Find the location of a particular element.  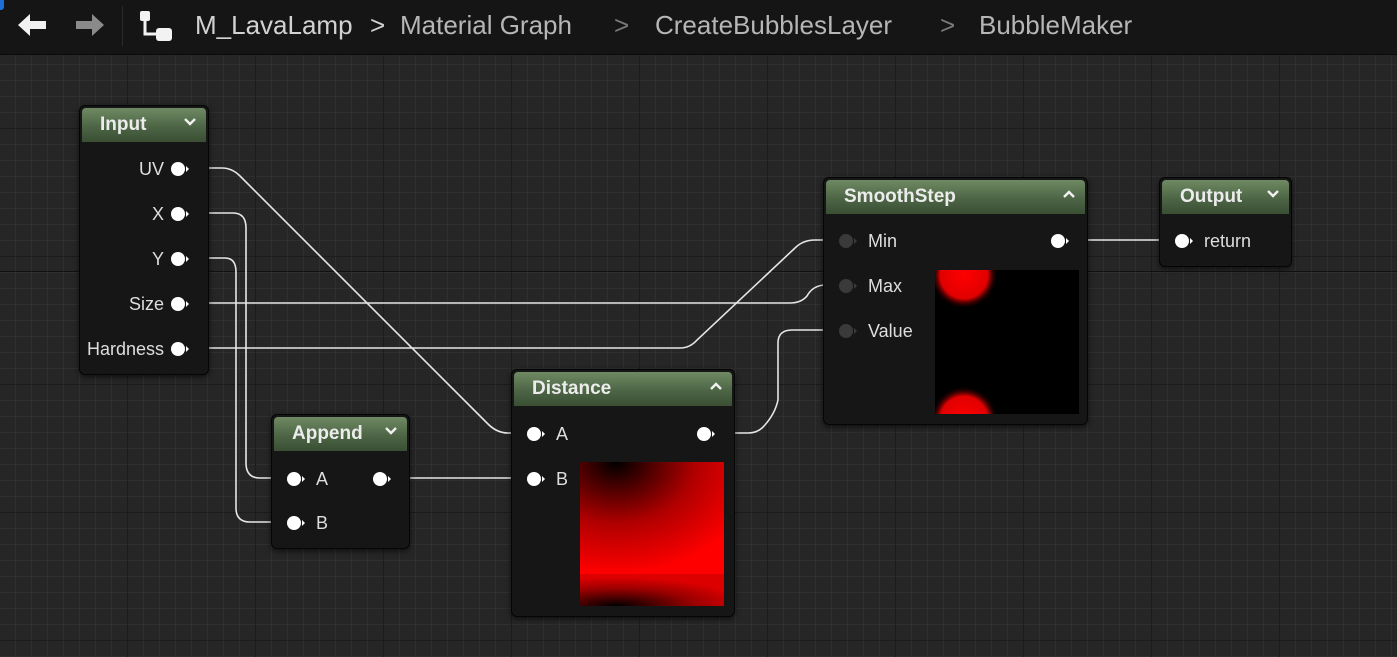

node-header: Append is located at coordinates (340, 434).